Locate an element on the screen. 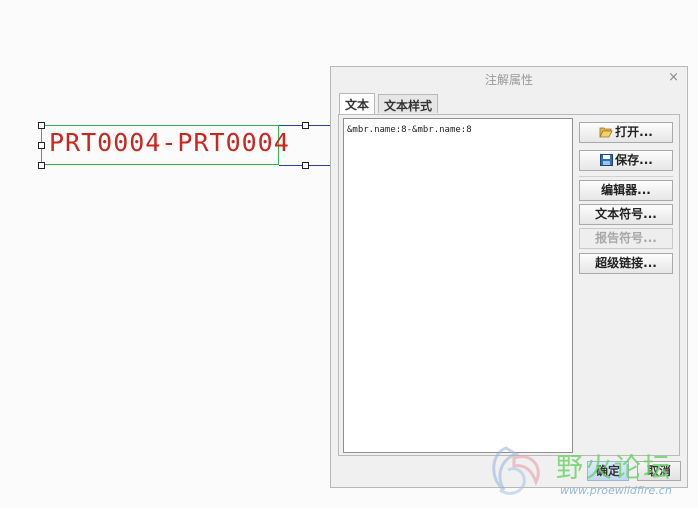 This screenshot has width=698, height=508. tab-text: 文本 is located at coordinates (357, 103).